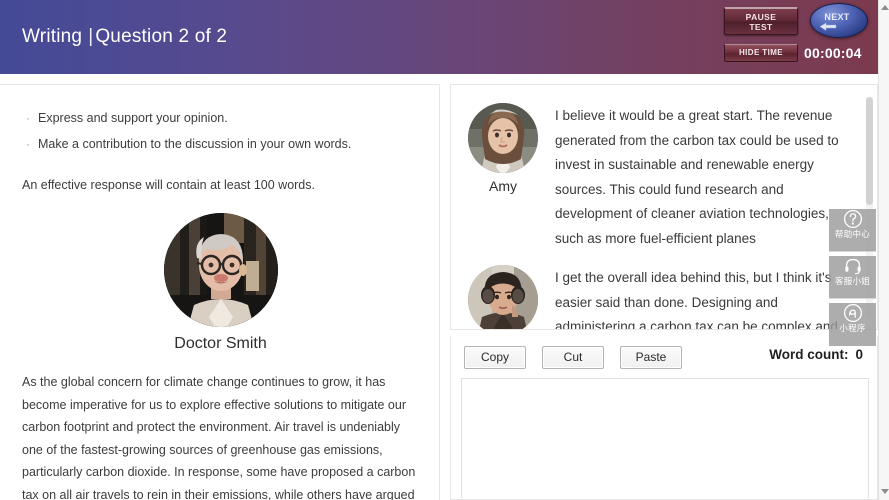 The image size is (889, 500). Describe the element at coordinates (833, 53) in the screenshot. I see `timer-display: 00:00:04` at that location.